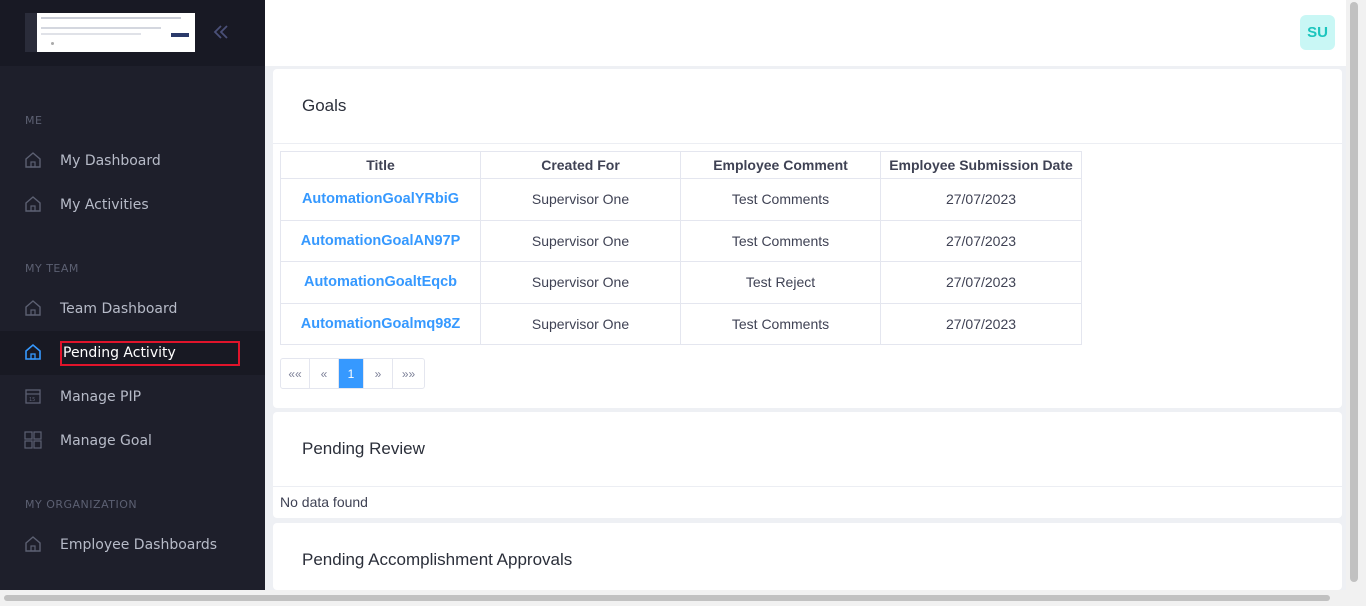 Image resolution: width=1366 pixels, height=606 pixels. What do you see at coordinates (580, 165) in the screenshot?
I see `column-header-created-for: Created For` at bounding box center [580, 165].